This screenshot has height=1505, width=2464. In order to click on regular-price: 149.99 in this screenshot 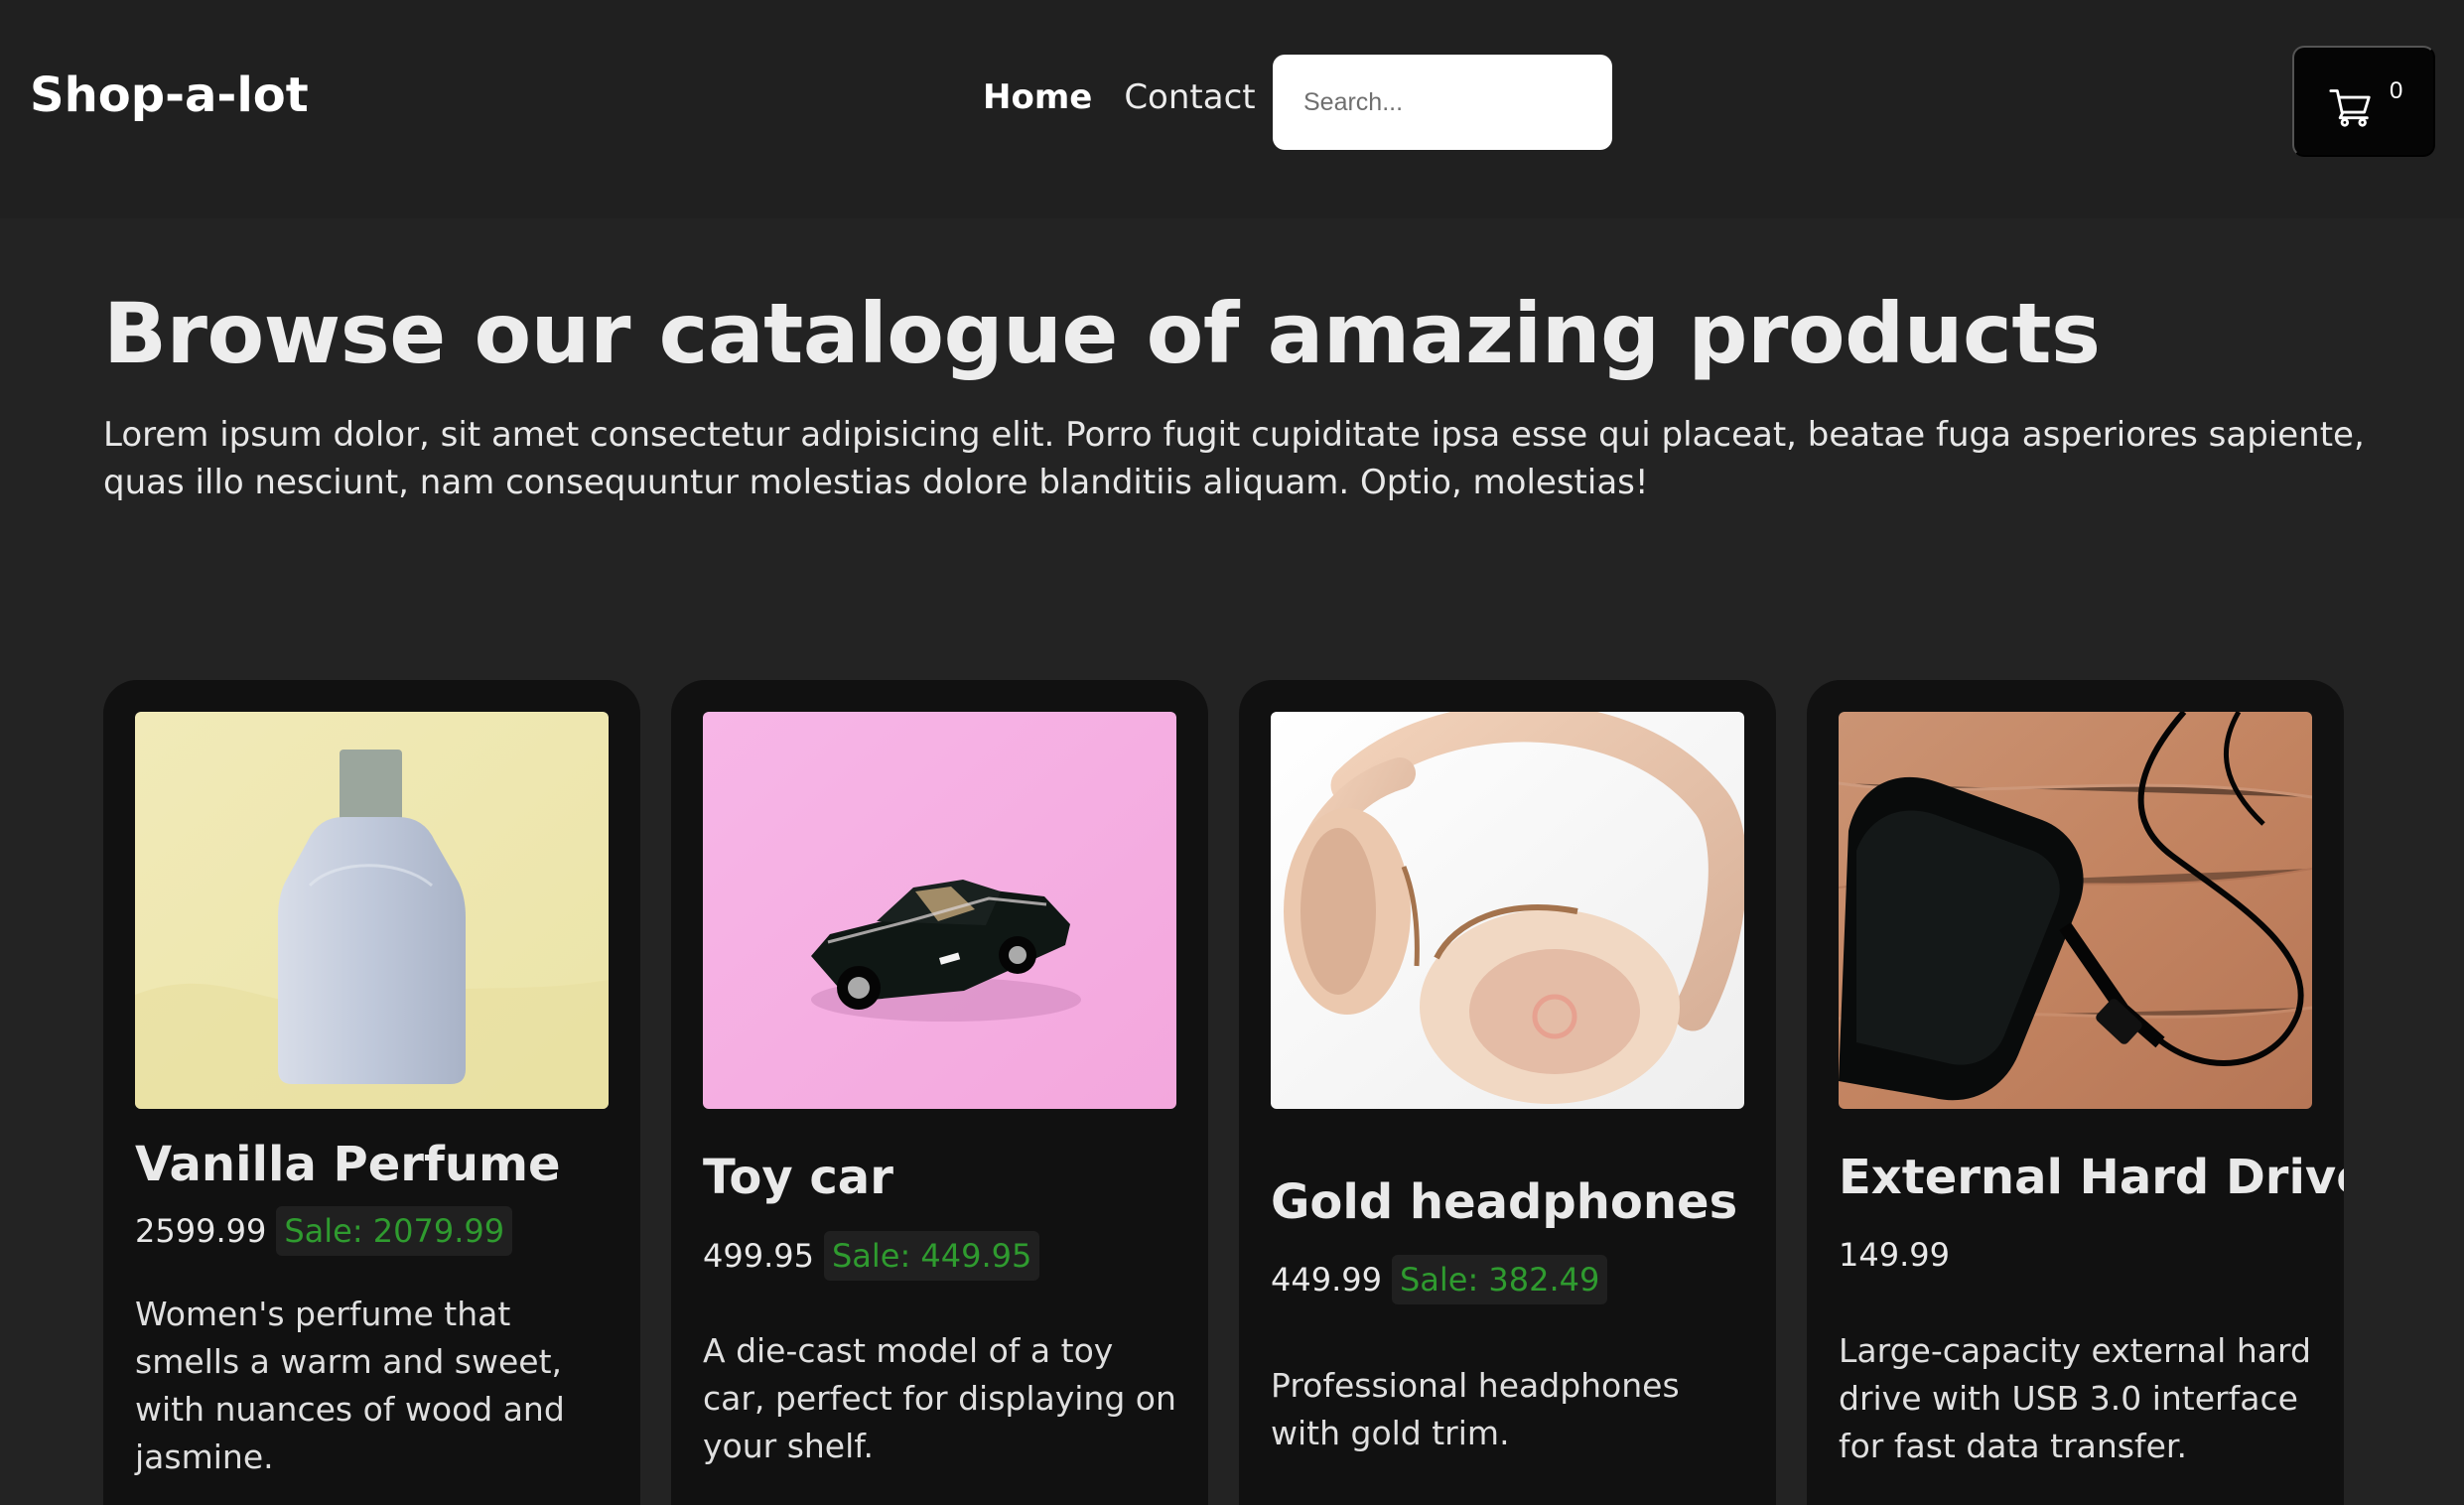, I will do `click(1894, 1255)`.